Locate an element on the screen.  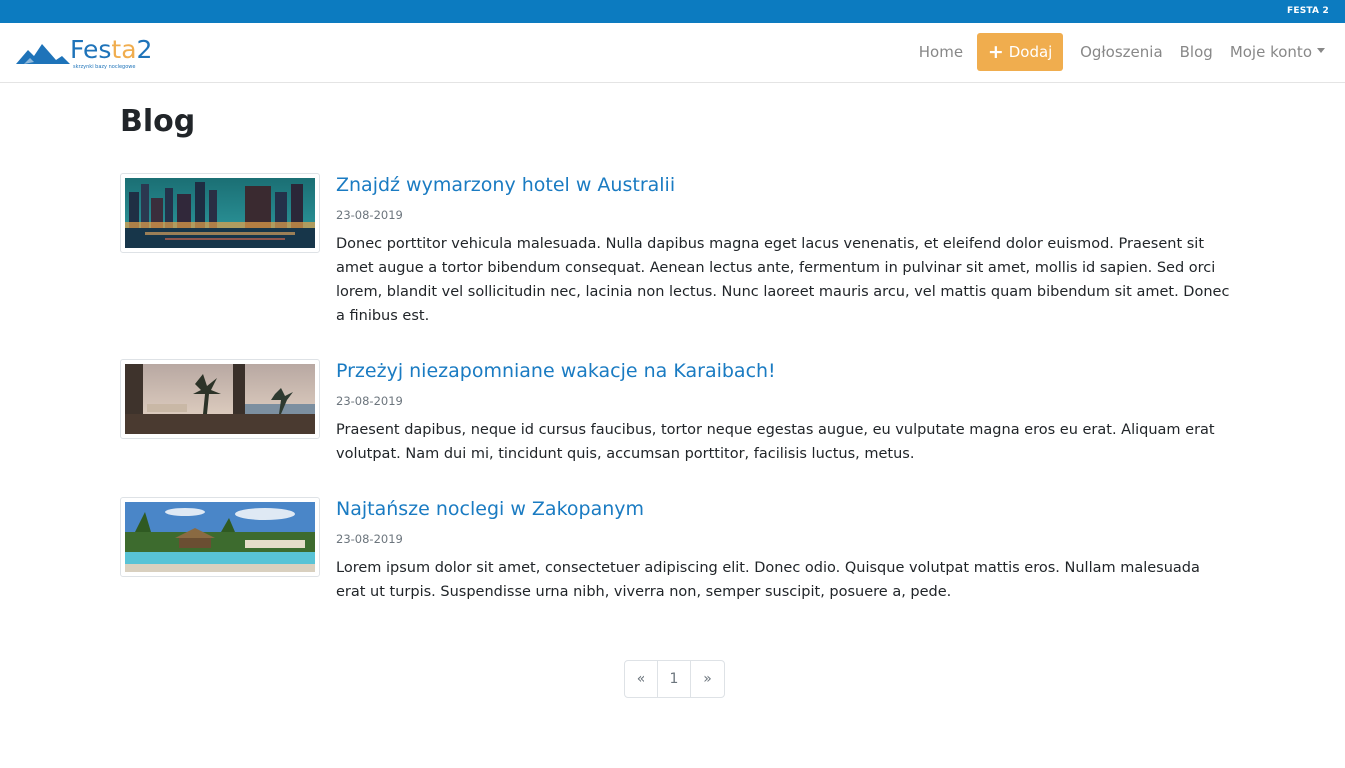
pagination: « 1 » is located at coordinates (674, 679).